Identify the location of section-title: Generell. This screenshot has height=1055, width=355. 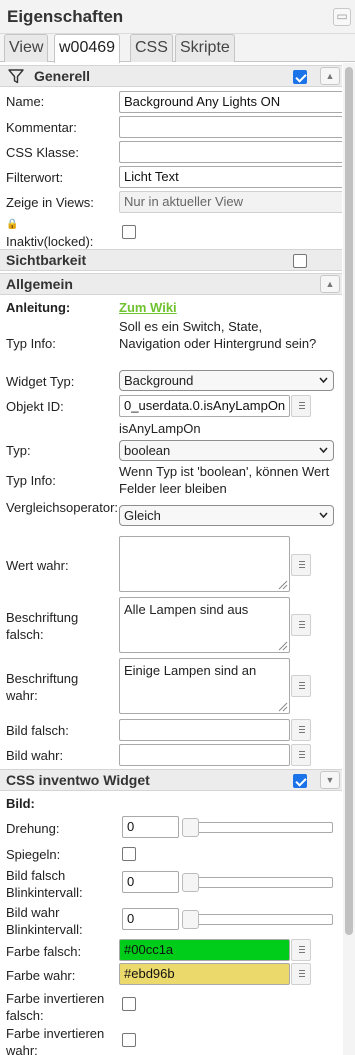
(62, 76).